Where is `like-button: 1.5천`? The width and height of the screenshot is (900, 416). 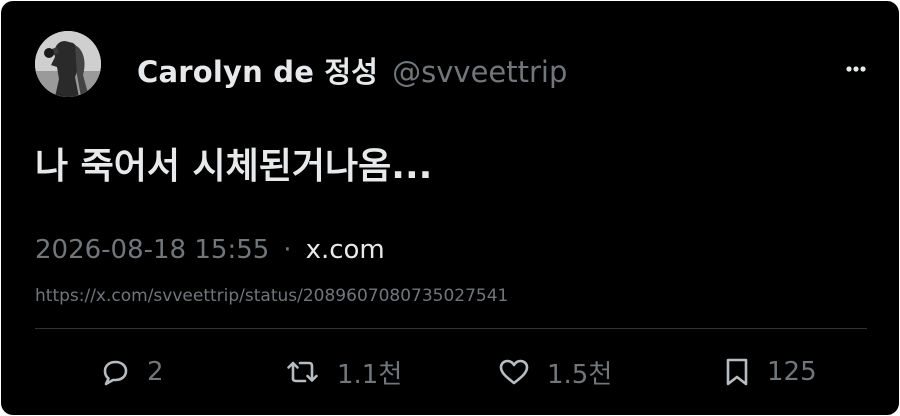 like-button: 1.5천 is located at coordinates (554, 372).